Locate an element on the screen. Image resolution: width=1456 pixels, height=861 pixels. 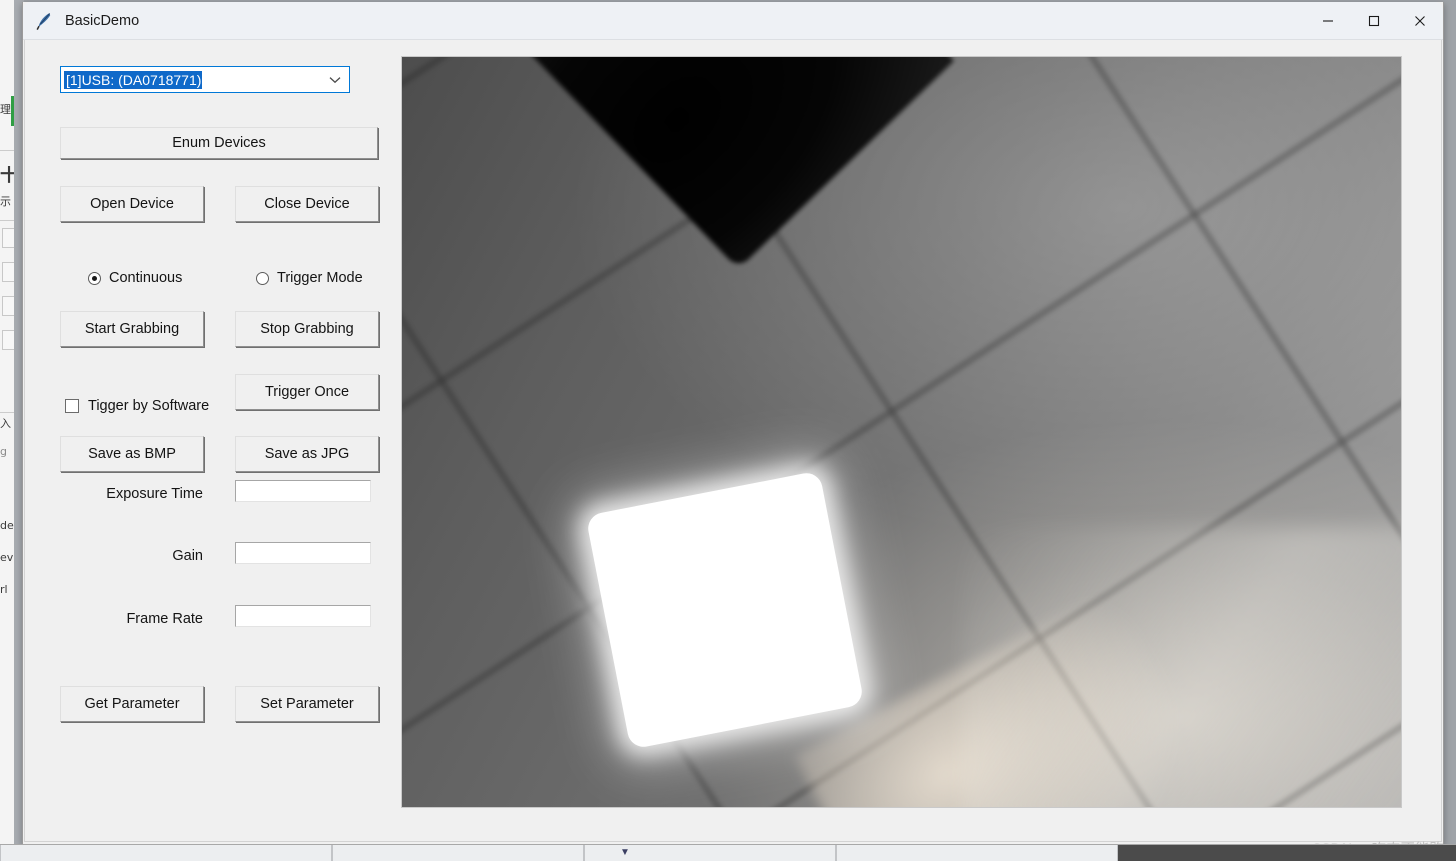
acquisition-mode-group: Continuous Trigger Mode is located at coordinates (220, 284).